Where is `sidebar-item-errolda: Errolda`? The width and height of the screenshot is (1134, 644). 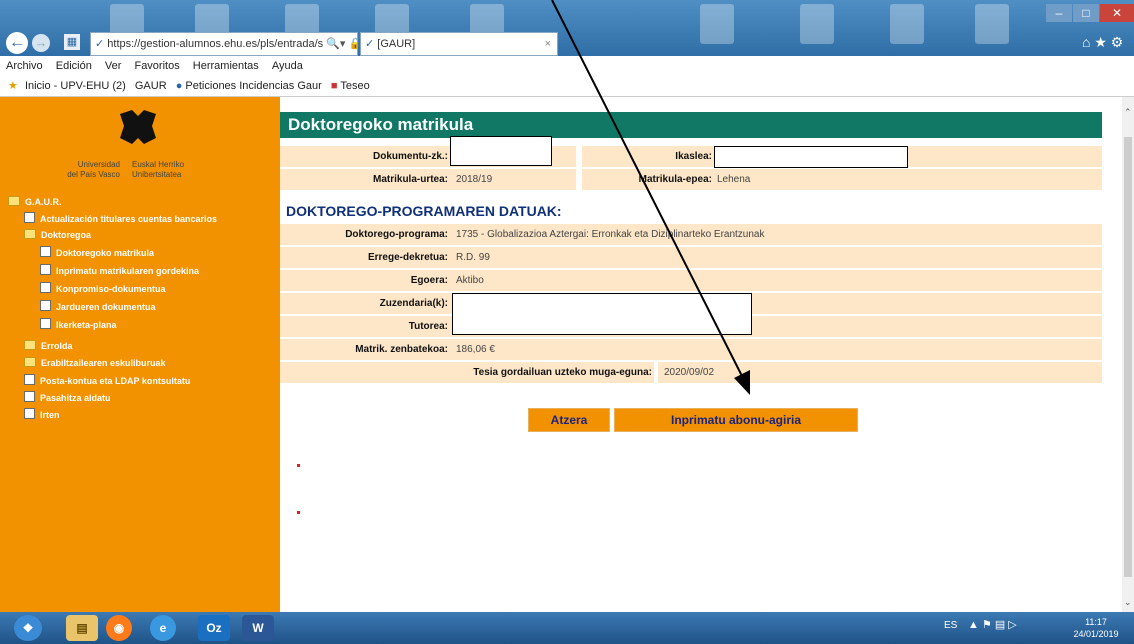
sidebar-item-errolda: Errolda is located at coordinates (48, 345).